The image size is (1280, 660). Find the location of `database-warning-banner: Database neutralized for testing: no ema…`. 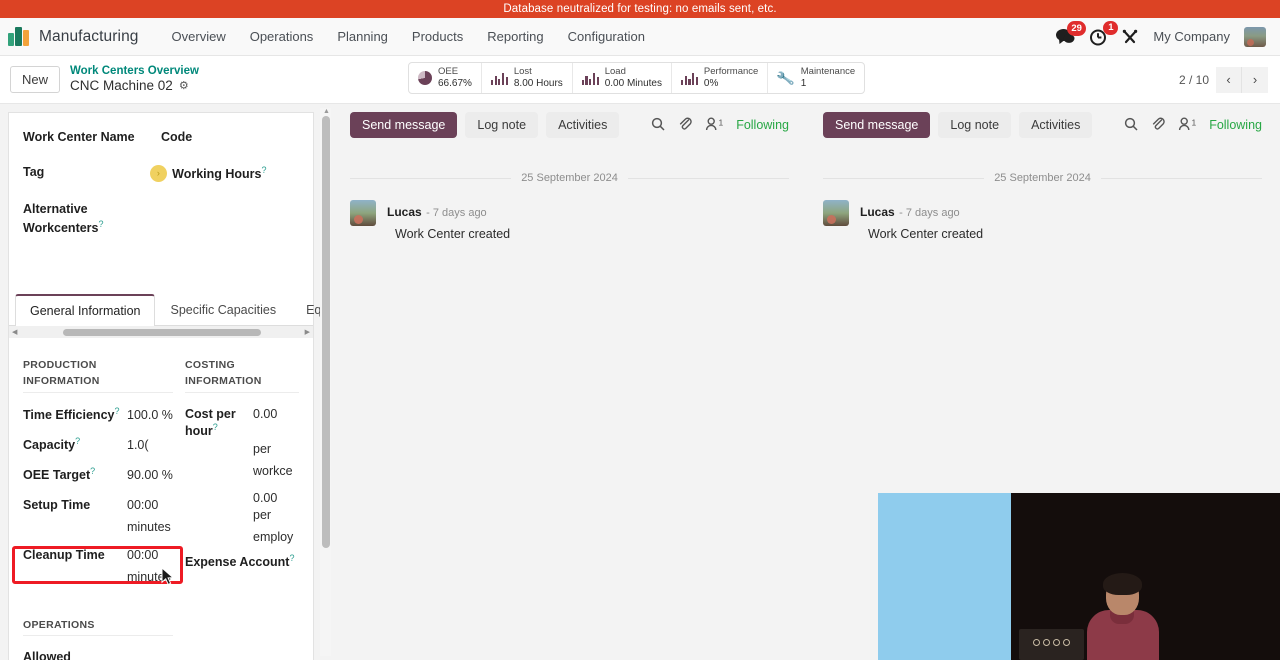

database-warning-banner: Database neutralized for testing: no ema… is located at coordinates (640, 9).